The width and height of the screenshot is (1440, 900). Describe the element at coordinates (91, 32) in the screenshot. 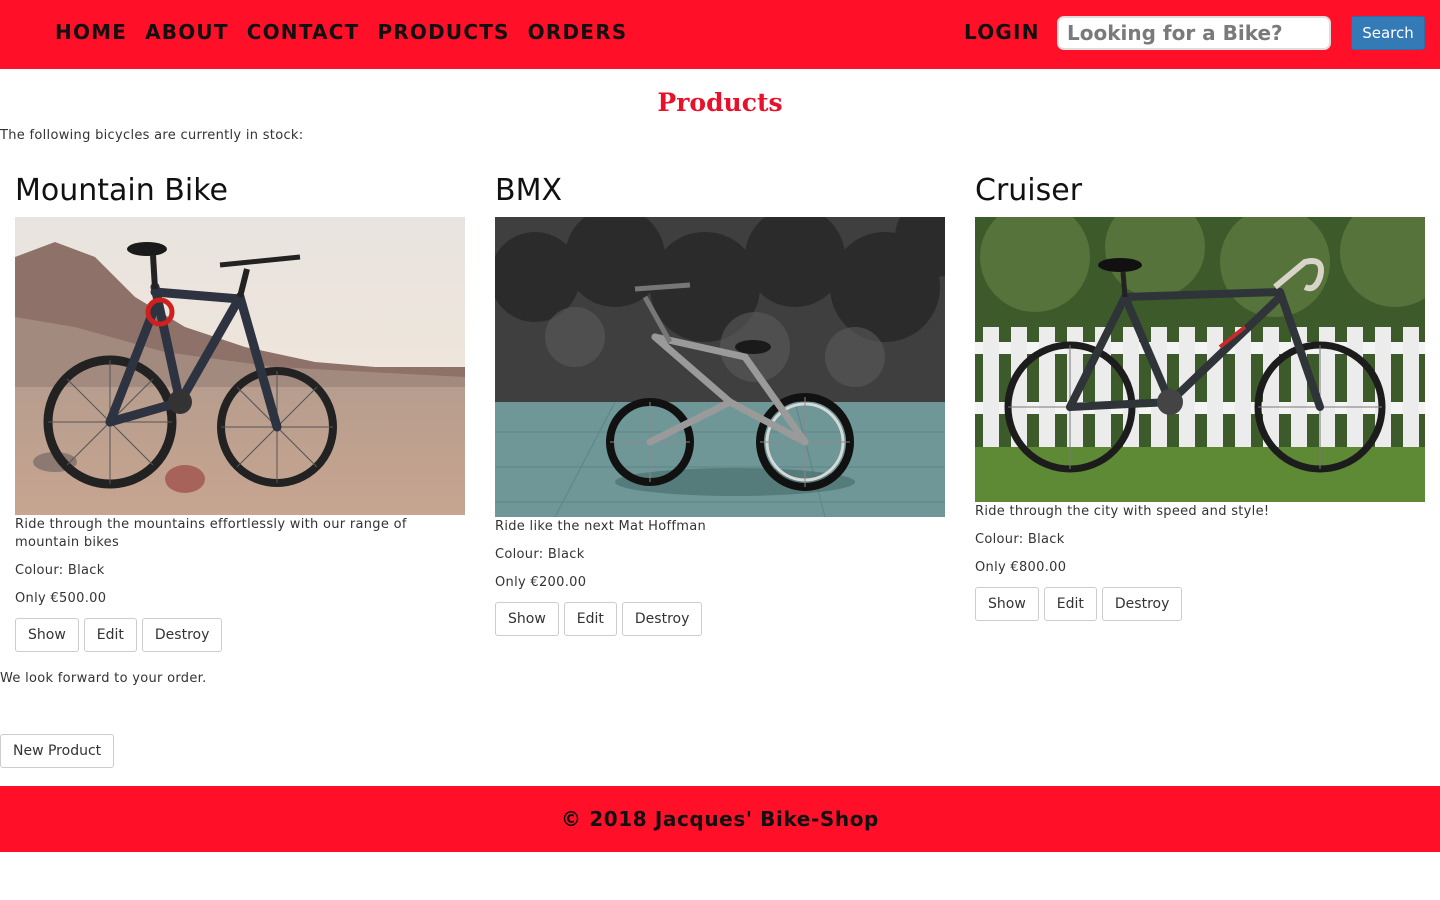

I see `nav-link-home: HOME` at that location.